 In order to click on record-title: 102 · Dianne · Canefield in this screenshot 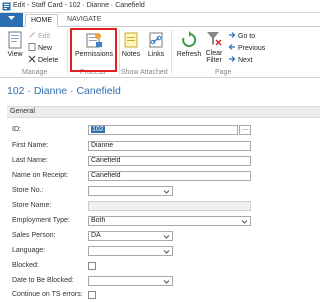, I will do `click(64, 91)`.